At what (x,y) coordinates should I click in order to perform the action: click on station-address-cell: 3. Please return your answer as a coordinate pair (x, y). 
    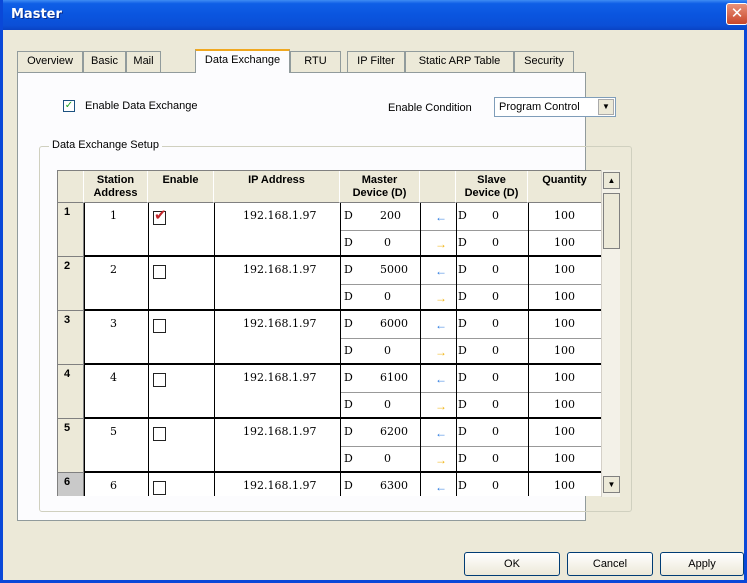
    Looking at the image, I should click on (113, 323).